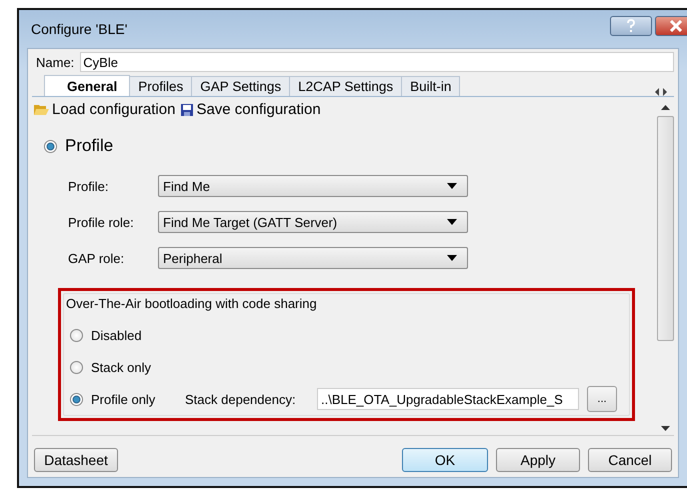  What do you see at coordinates (79, 29) in the screenshot?
I see `window-title: Configure 'BLE'` at bounding box center [79, 29].